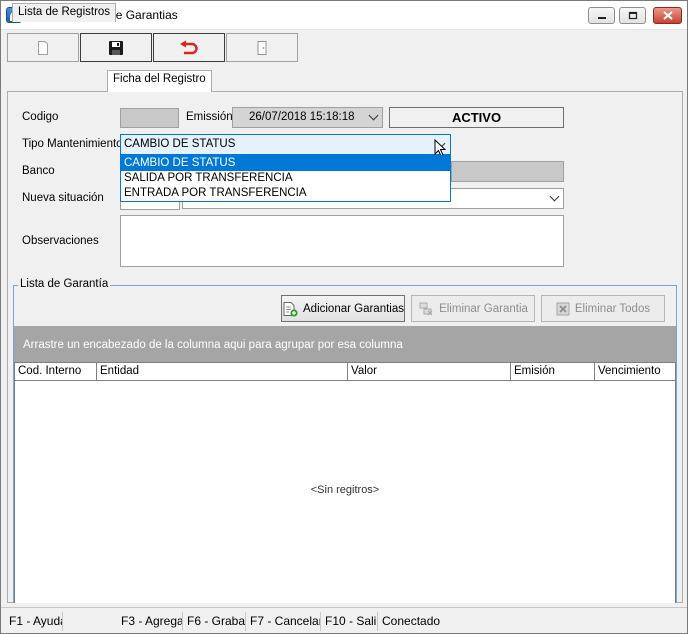  What do you see at coordinates (285, 193) in the screenshot?
I see `dropdown-option: ENTRADA POR TRANSFERENCIA` at bounding box center [285, 193].